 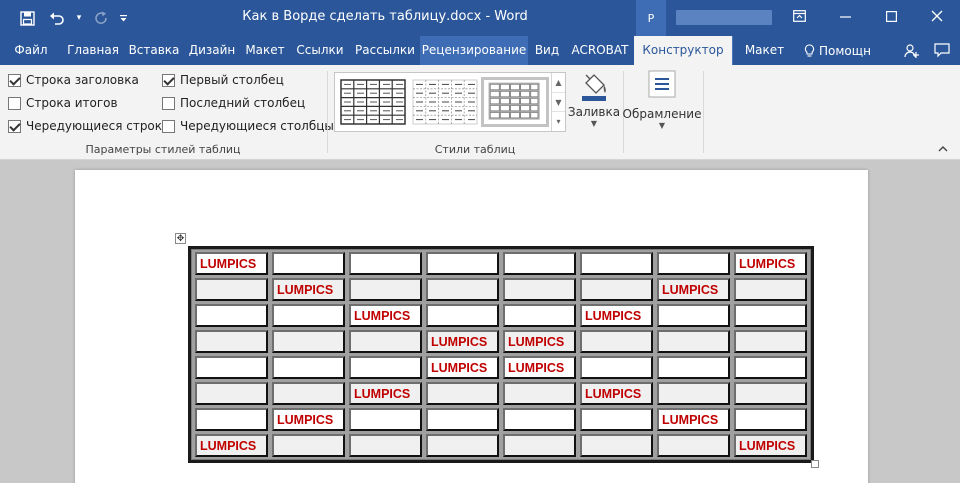 What do you see at coordinates (558, 83) in the screenshot?
I see `gallery-up-arrow-icon: ▲` at bounding box center [558, 83].